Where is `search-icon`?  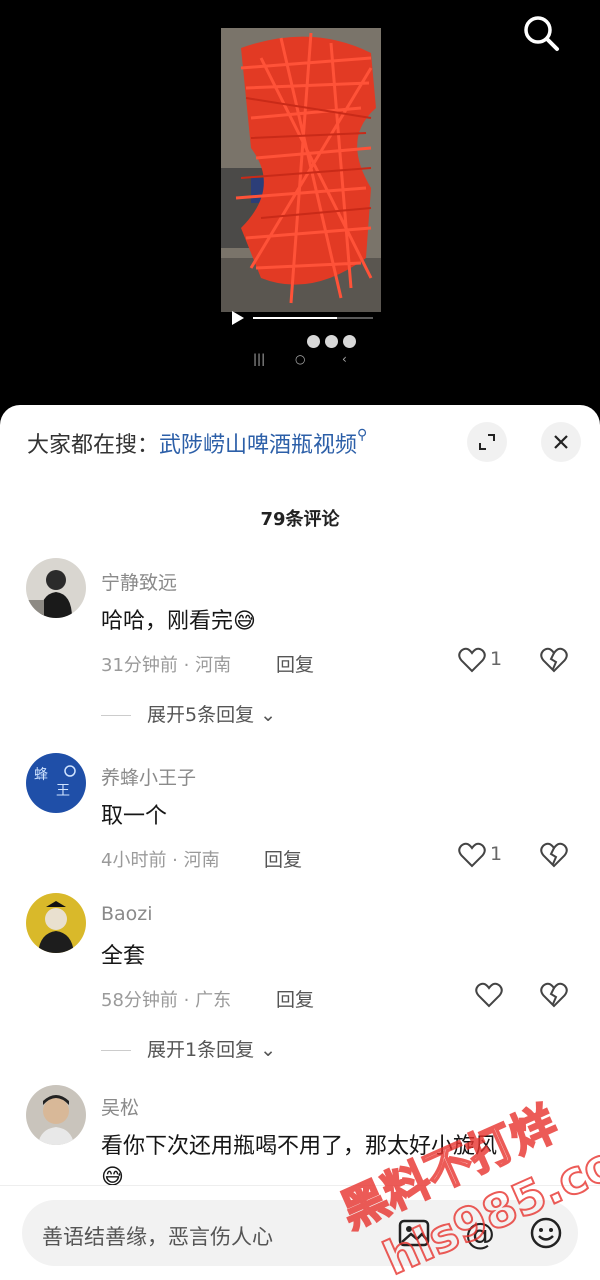
search-icon is located at coordinates (541, 33).